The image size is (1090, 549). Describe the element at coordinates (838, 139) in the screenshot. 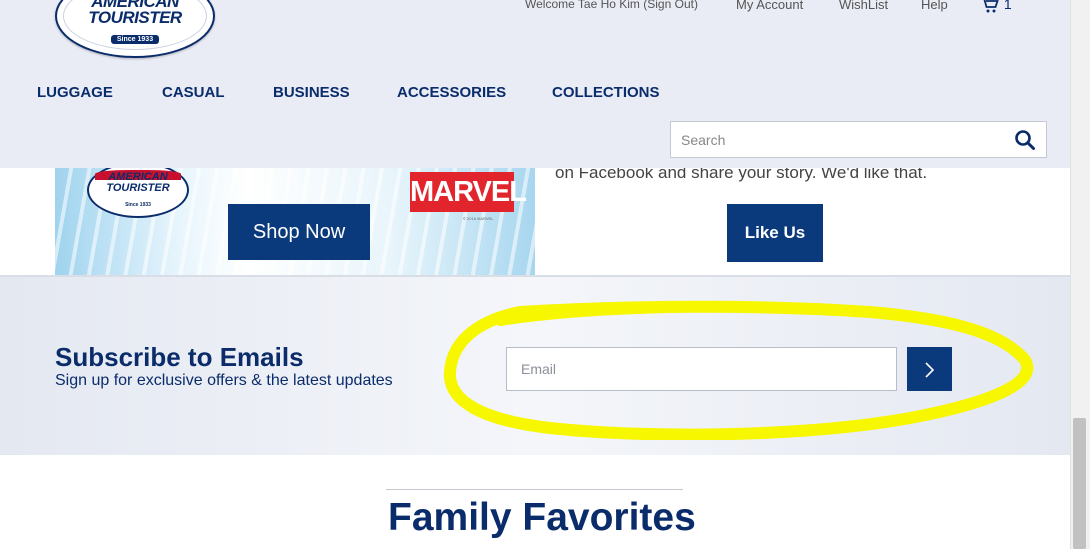

I see `search-input` at that location.